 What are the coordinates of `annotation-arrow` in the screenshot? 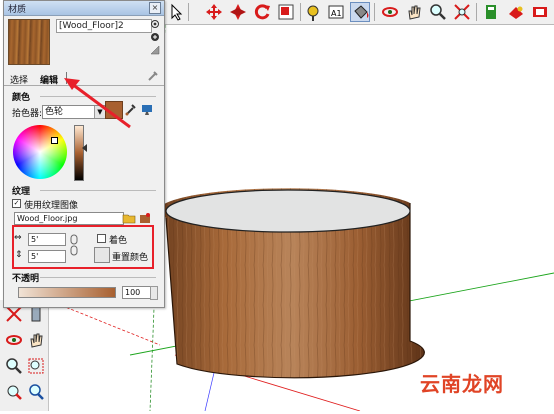 It's located at (97, 103).